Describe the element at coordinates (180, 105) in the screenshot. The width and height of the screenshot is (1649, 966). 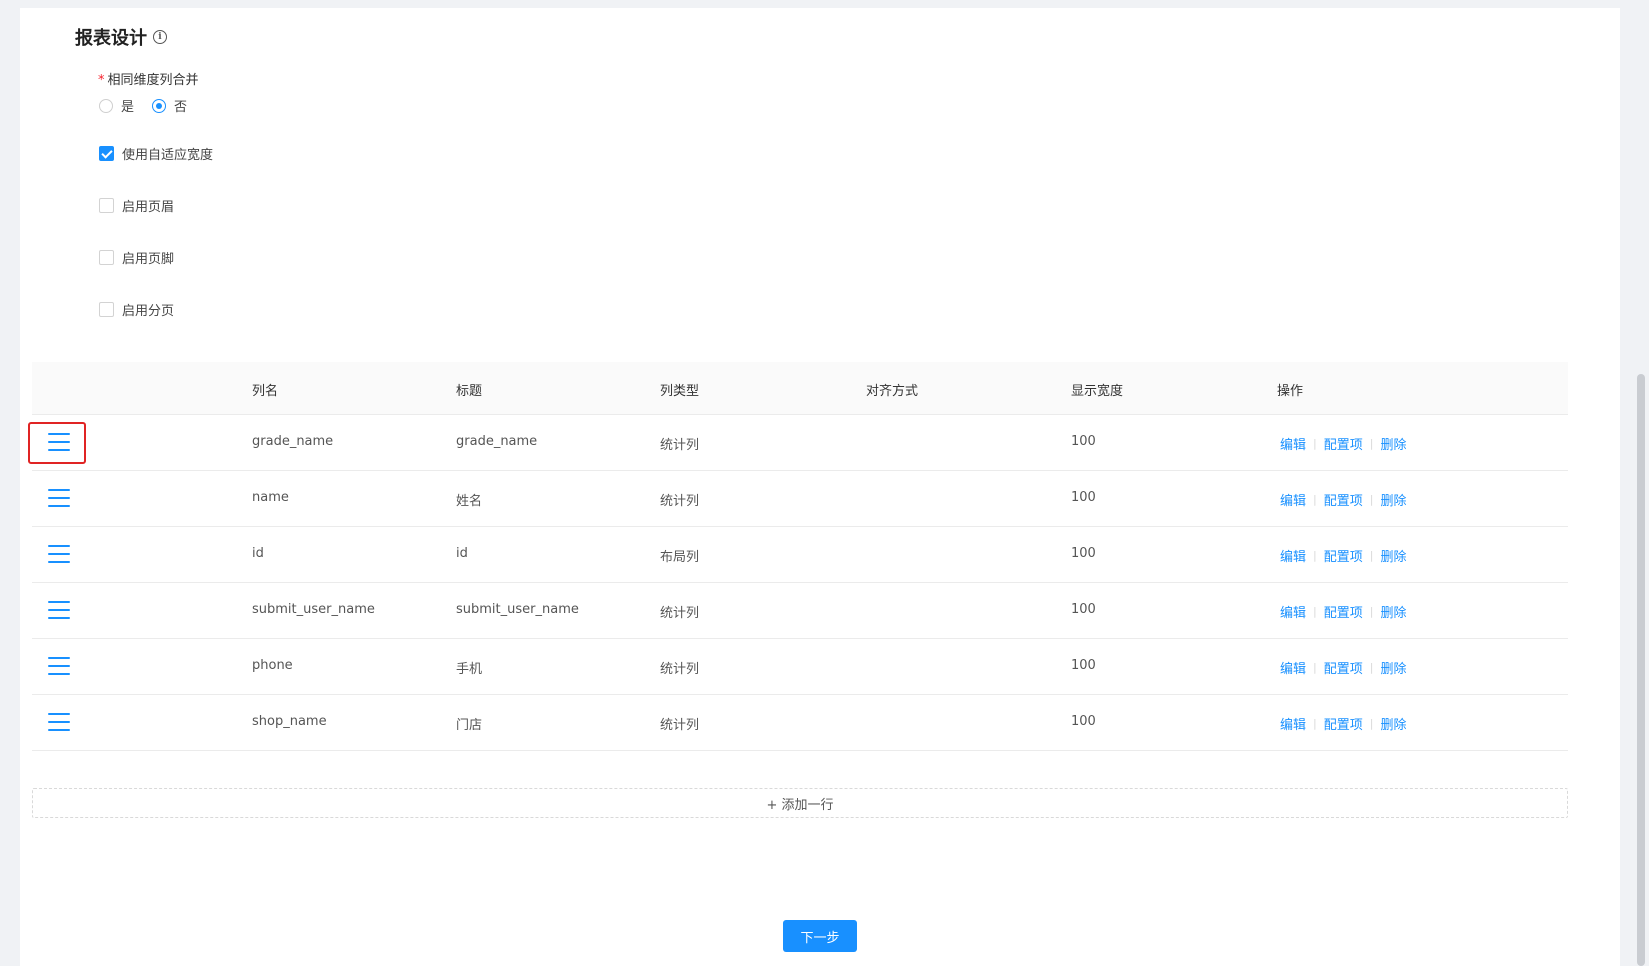
I see `radio-no-label: 否` at that location.